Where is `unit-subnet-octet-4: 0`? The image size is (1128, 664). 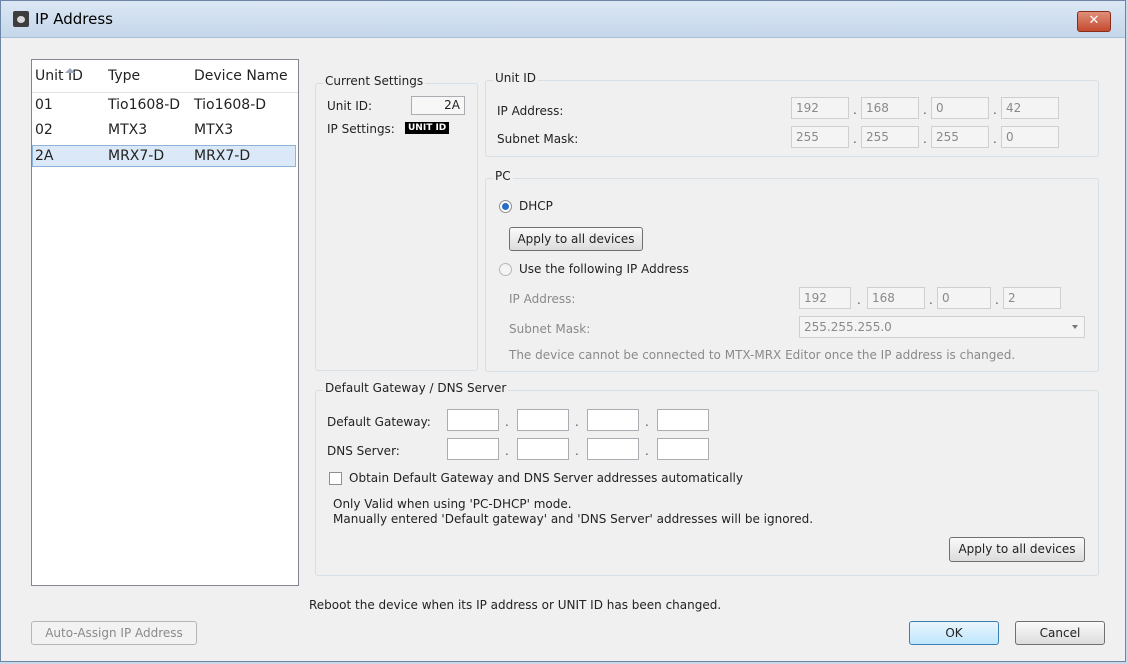
unit-subnet-octet-4: 0 is located at coordinates (1030, 137).